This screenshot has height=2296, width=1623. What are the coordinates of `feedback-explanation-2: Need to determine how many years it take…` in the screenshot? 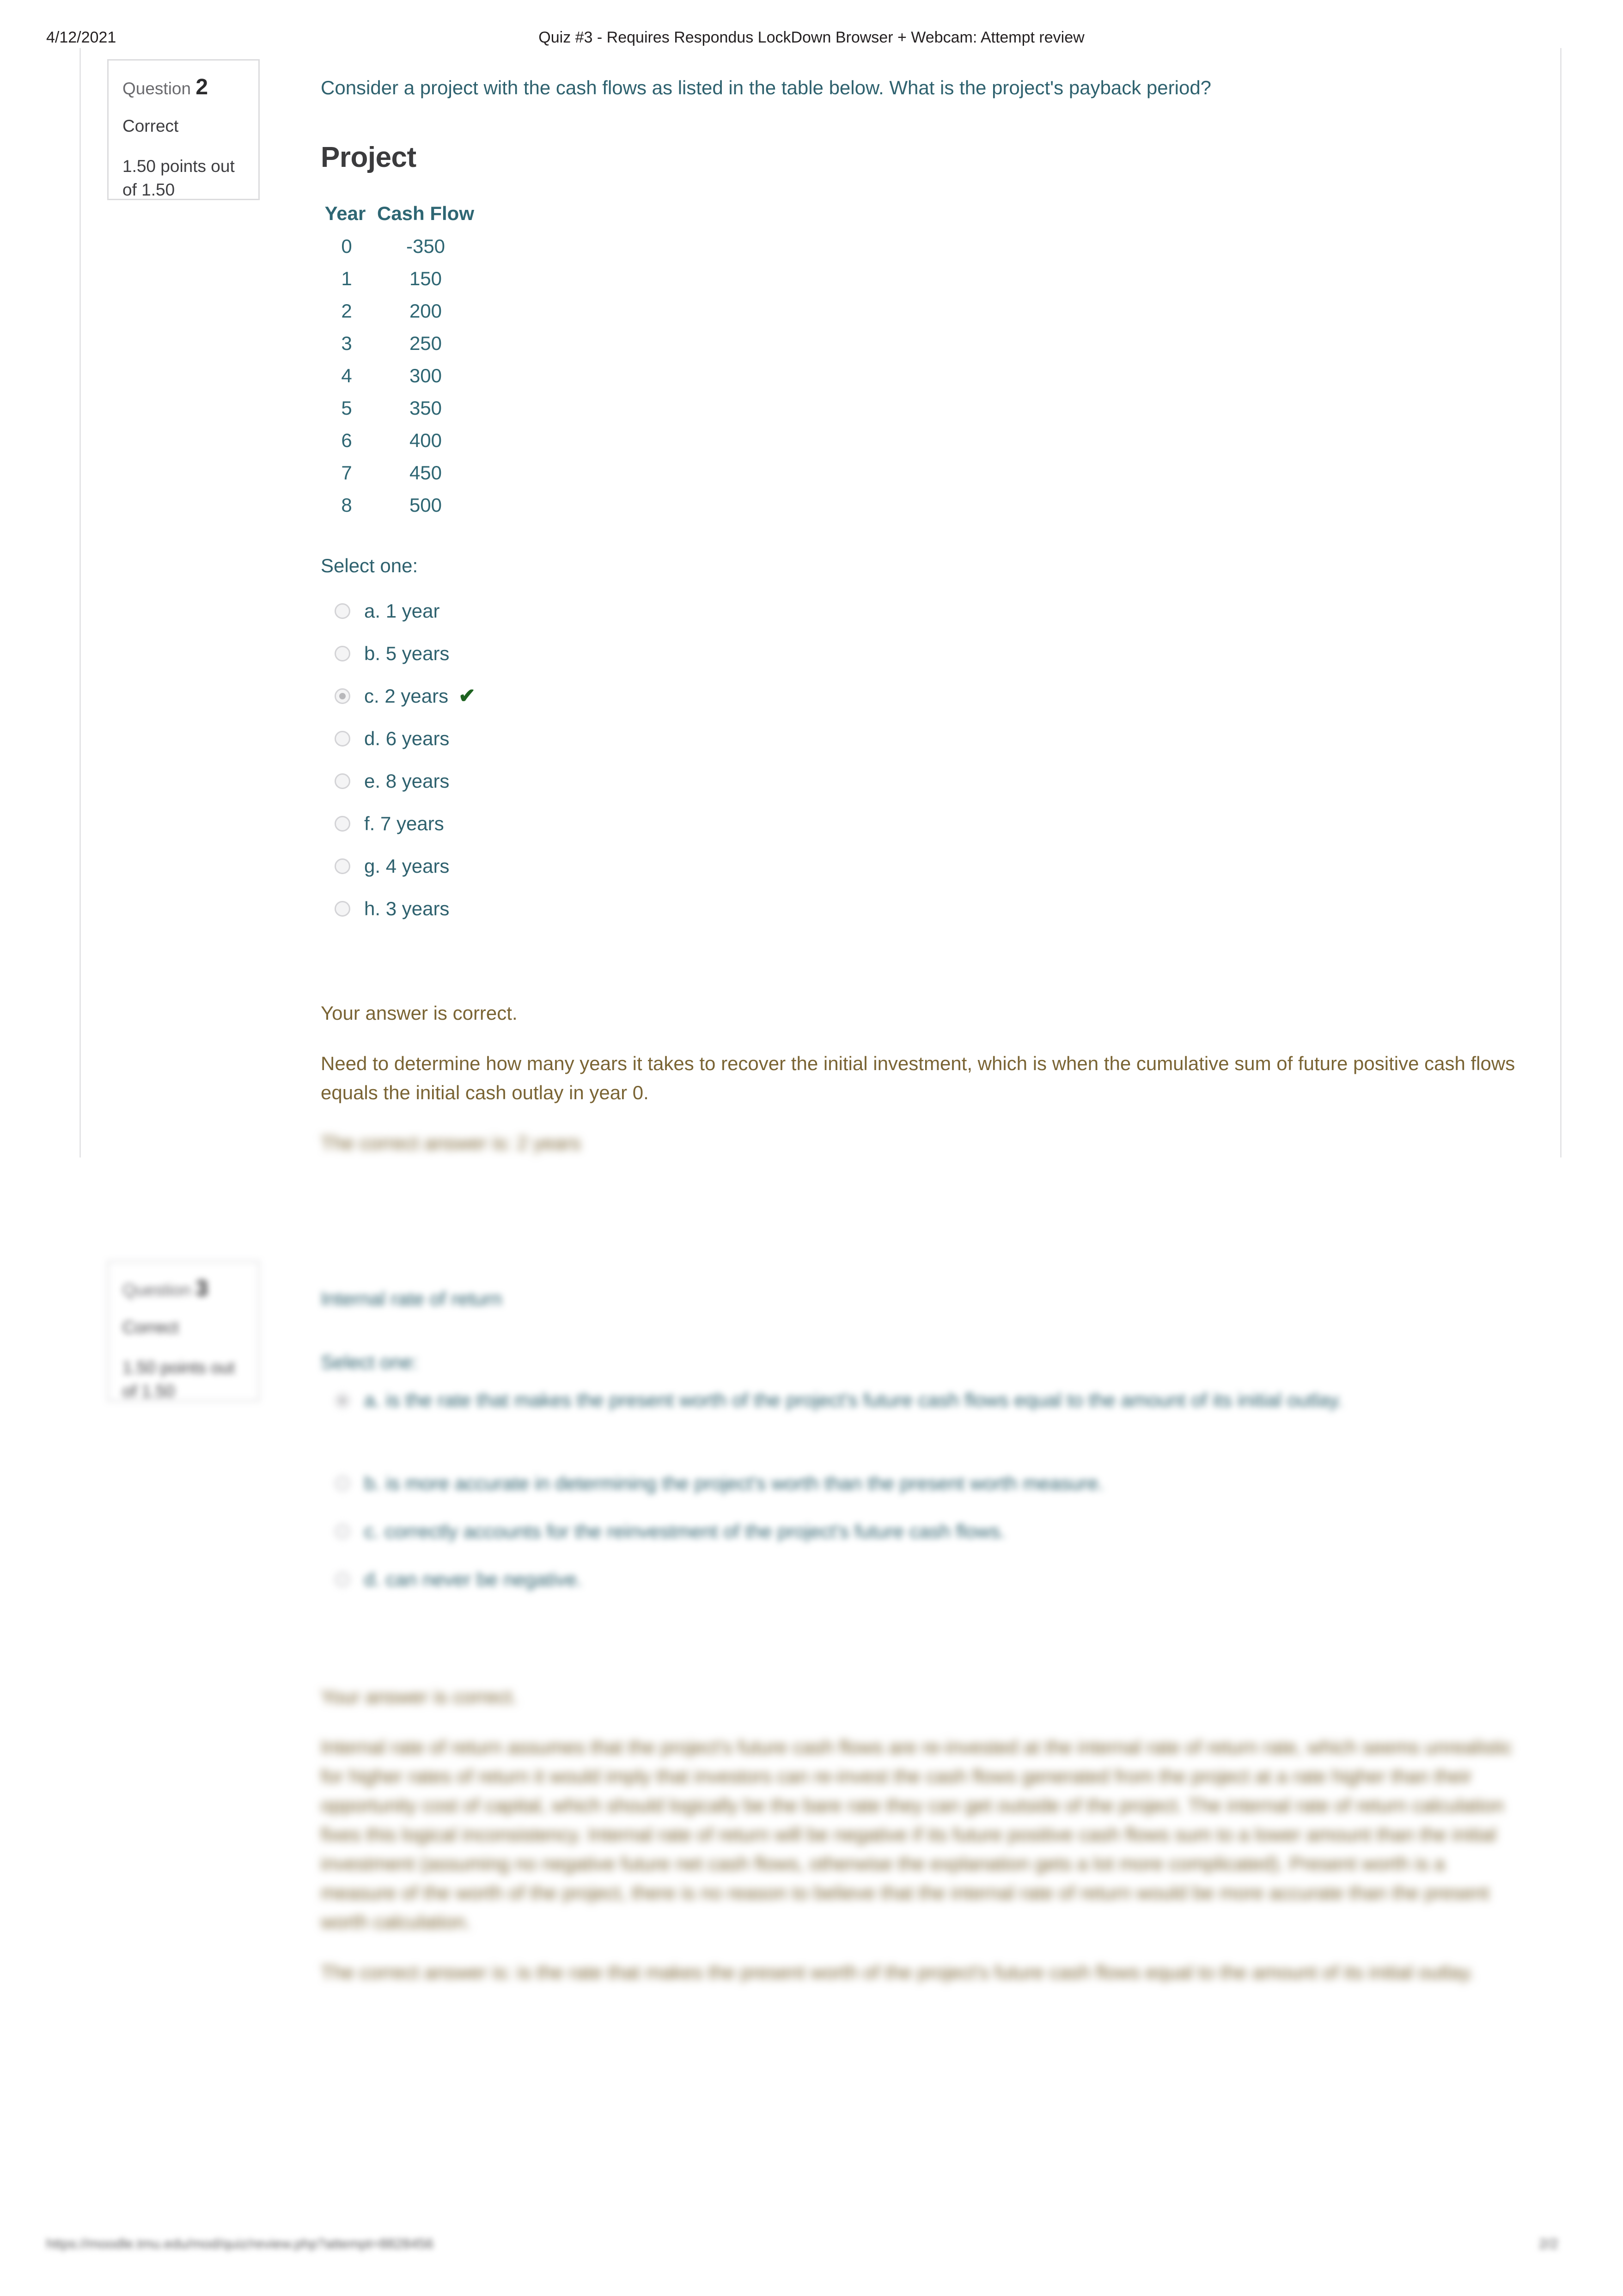 It's located at (918, 1077).